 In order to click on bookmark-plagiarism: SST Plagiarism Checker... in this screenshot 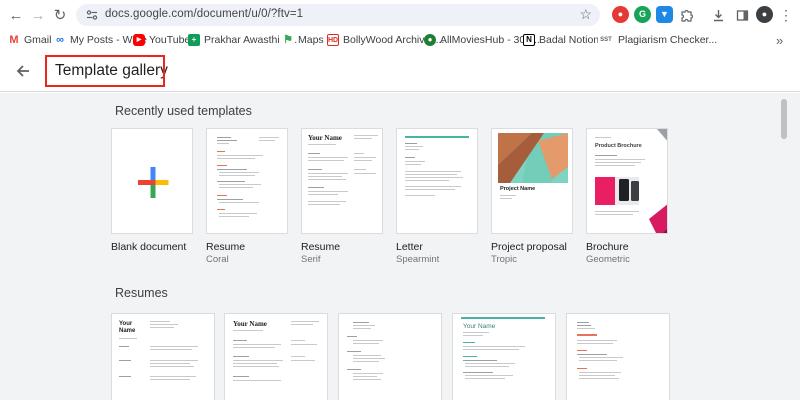, I will do `click(657, 40)`.